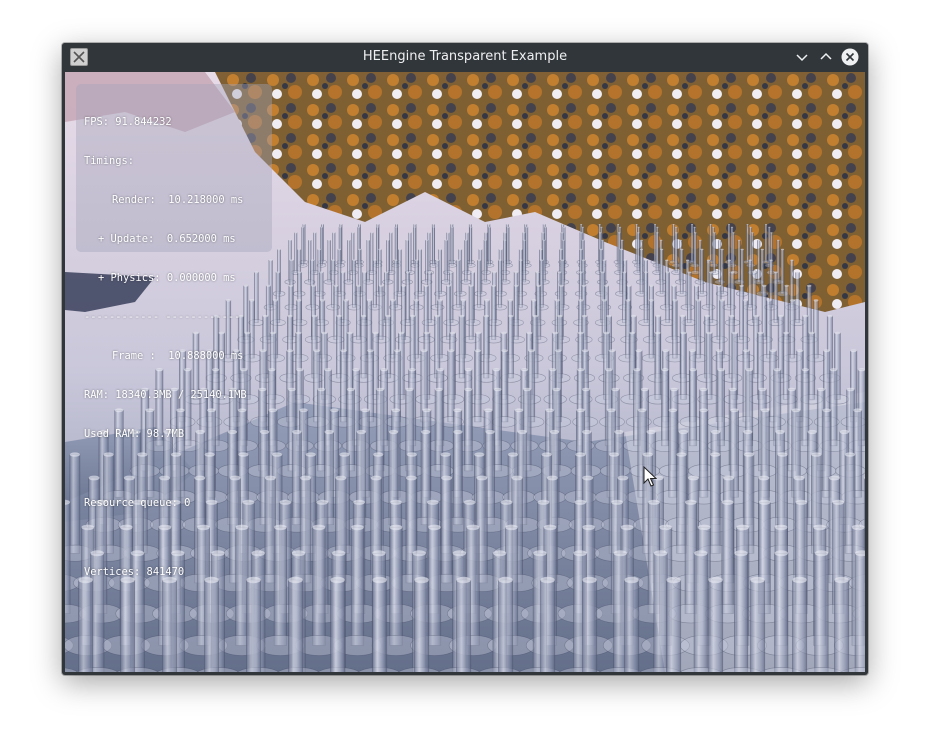 The width and height of the screenshot is (930, 755). I want to click on render-time: Render: 10.218000 ms, so click(178, 200).